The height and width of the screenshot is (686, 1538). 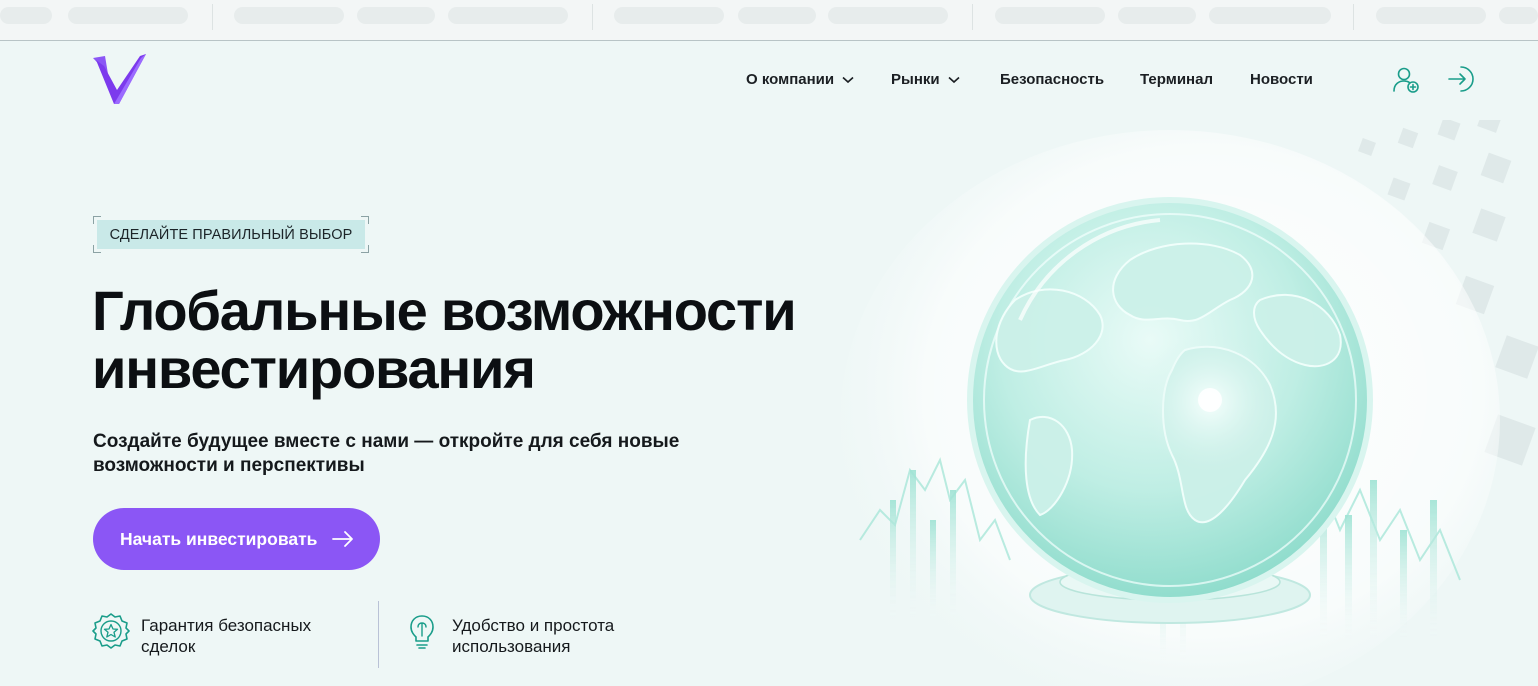 What do you see at coordinates (219, 538) in the screenshot?
I see `start-investing-label: Начать инвестировать` at bounding box center [219, 538].